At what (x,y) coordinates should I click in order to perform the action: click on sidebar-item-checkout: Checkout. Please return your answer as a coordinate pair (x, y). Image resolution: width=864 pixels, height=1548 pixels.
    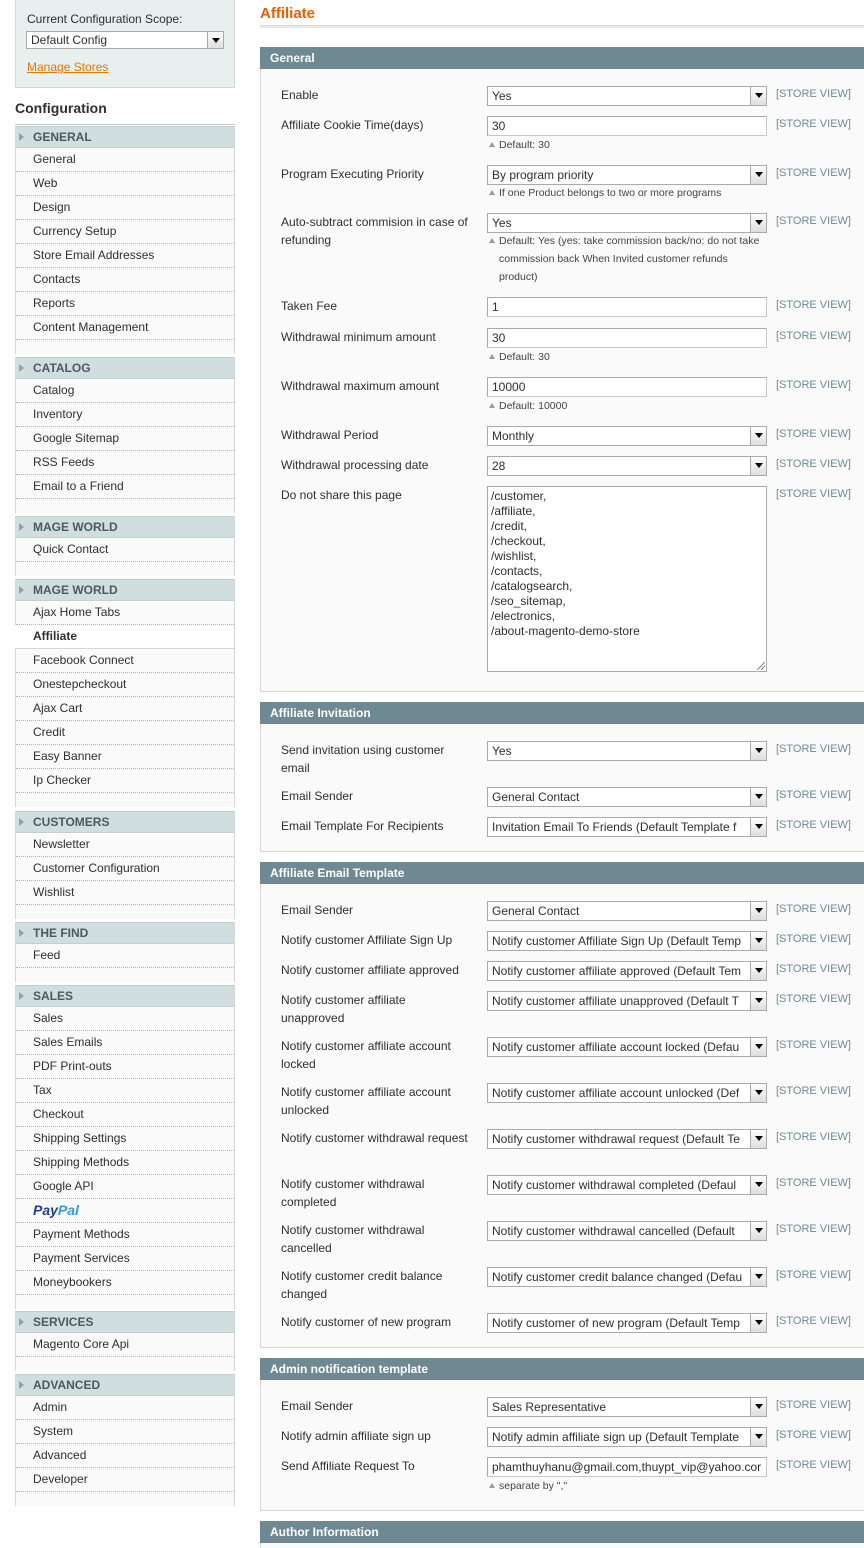
    Looking at the image, I should click on (125, 1115).